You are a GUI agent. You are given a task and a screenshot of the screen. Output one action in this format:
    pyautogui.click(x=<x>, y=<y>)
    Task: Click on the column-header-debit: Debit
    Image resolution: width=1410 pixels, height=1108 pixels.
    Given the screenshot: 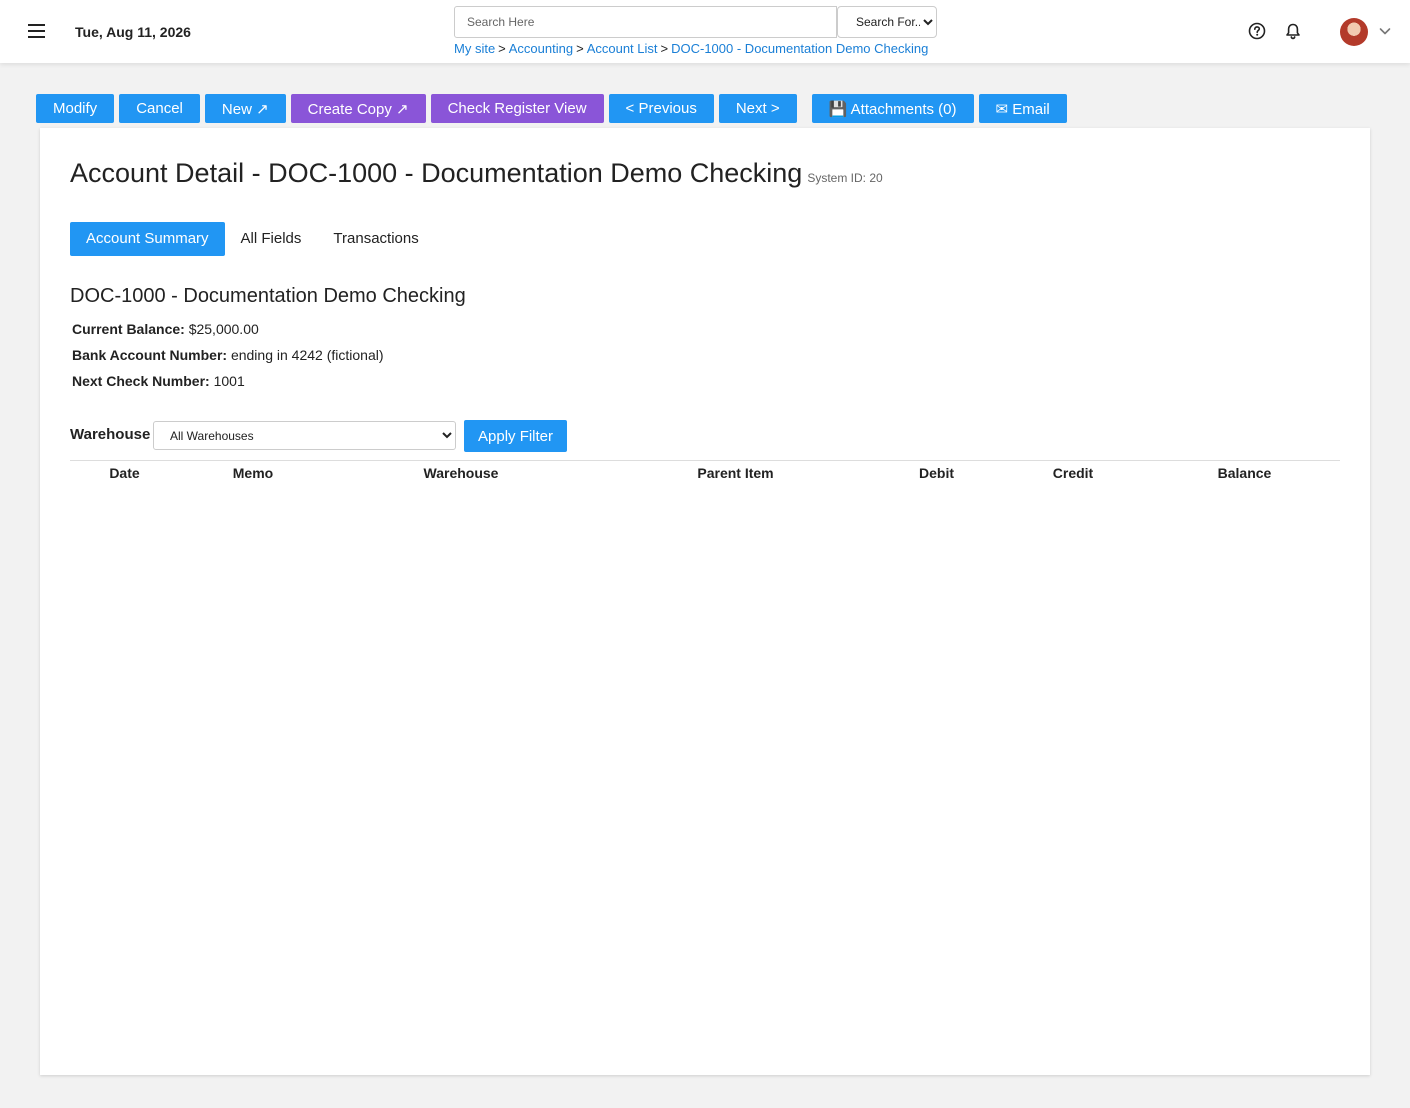 What is the action you would take?
    pyautogui.click(x=936, y=473)
    